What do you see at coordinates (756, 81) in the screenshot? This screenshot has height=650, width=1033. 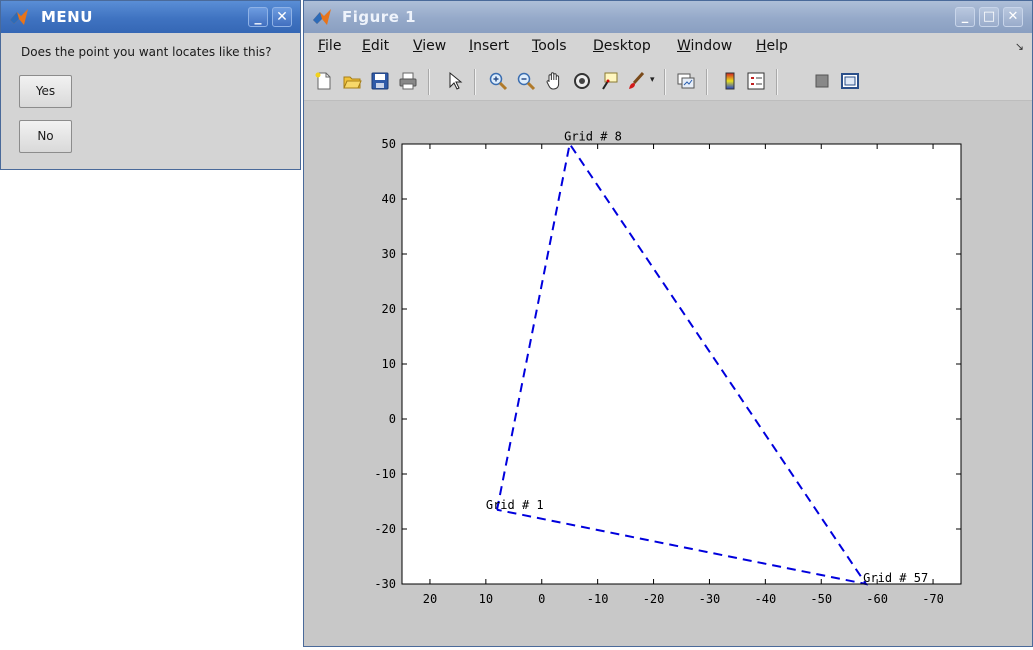 I see `legend-icon` at bounding box center [756, 81].